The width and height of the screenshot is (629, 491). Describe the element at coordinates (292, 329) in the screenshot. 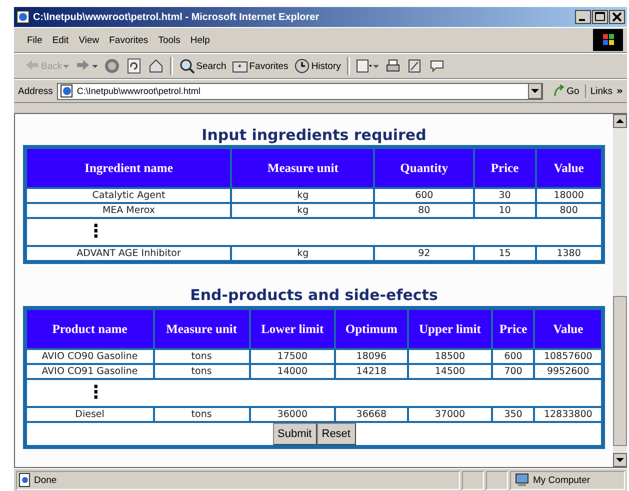

I see `column-header: Lower limit` at that location.